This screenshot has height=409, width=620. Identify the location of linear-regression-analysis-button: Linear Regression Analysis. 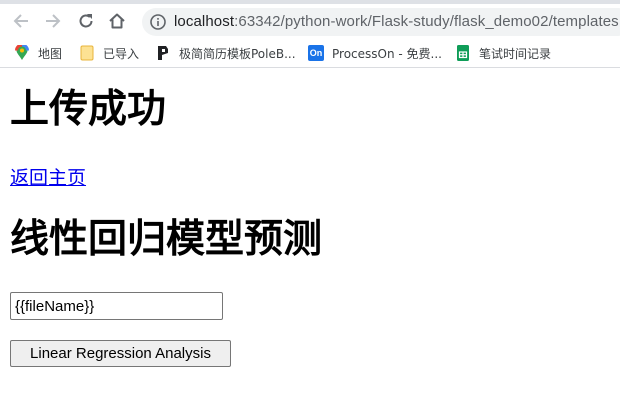
(120, 353).